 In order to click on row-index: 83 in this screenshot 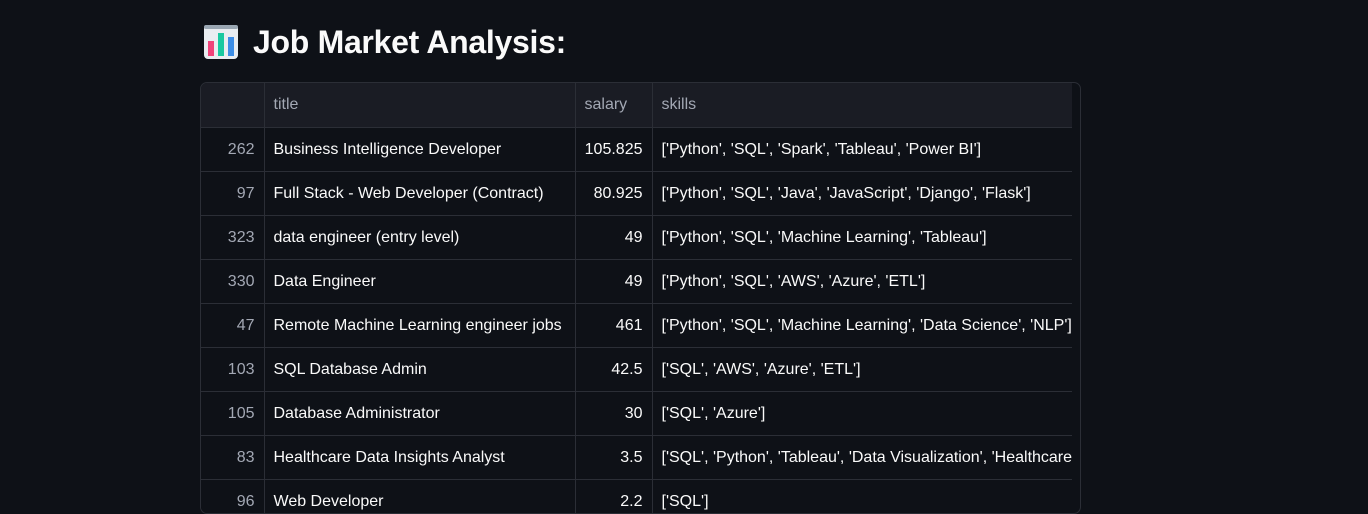, I will do `click(232, 458)`.